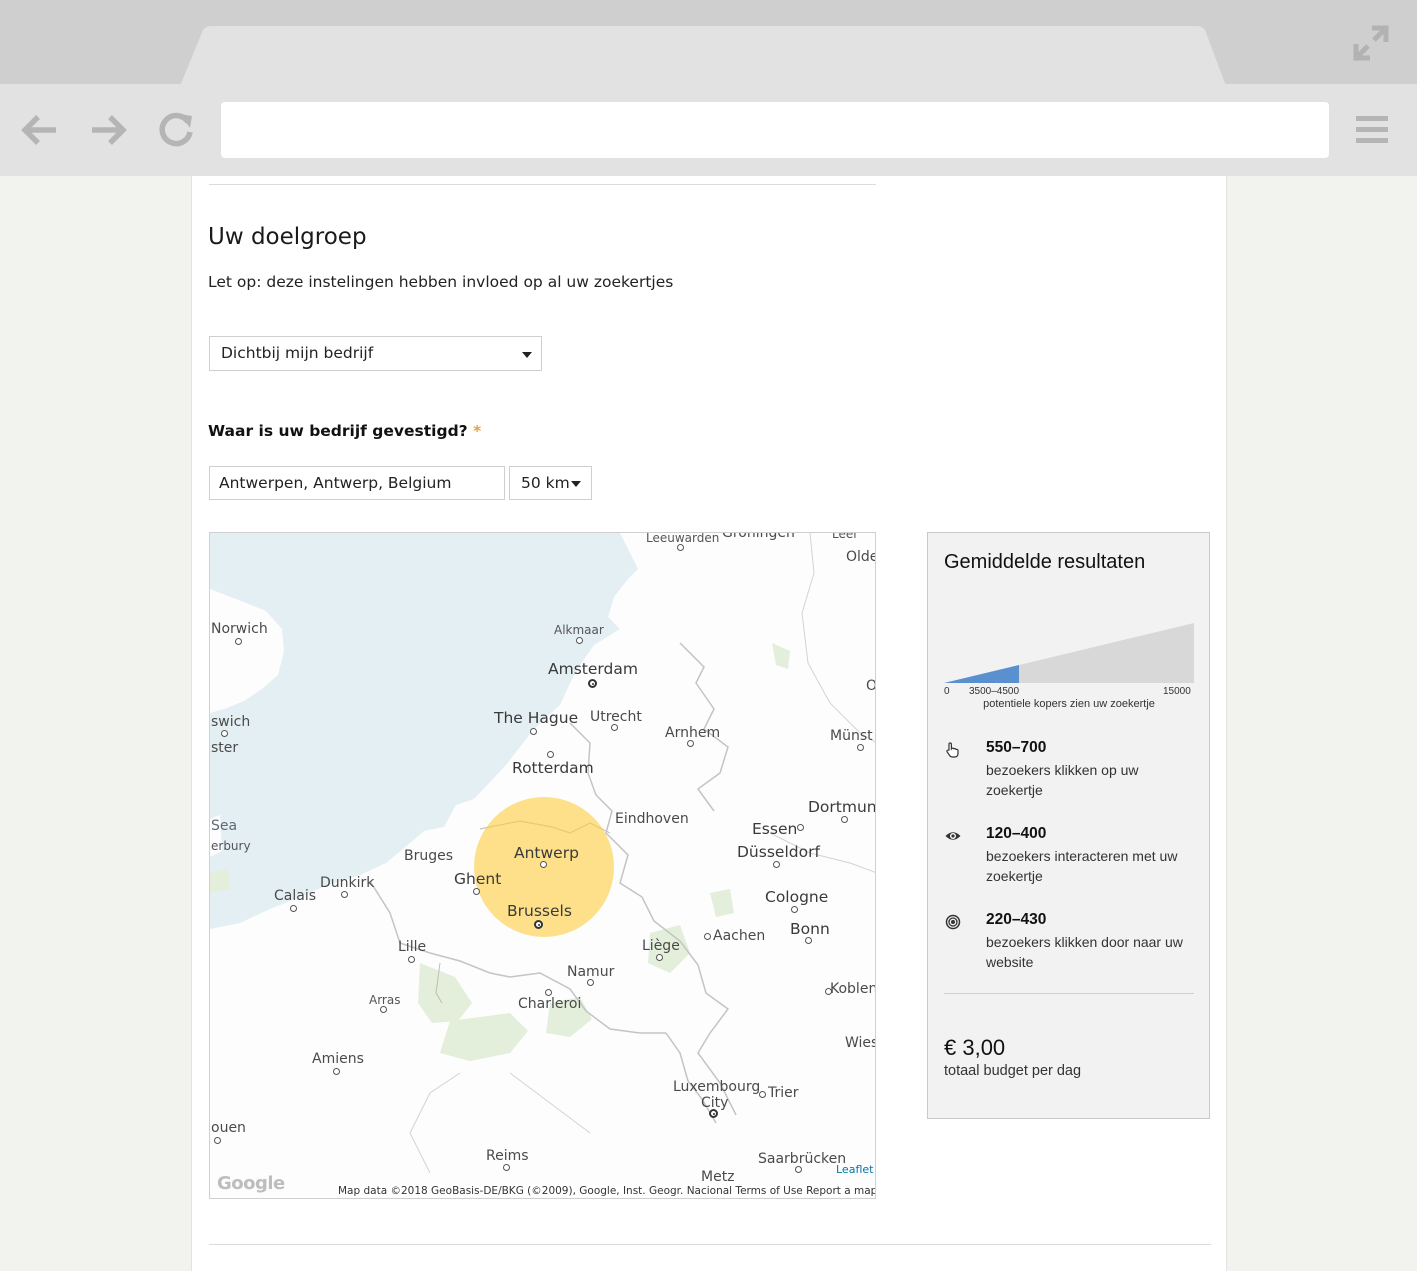  What do you see at coordinates (553, 768) in the screenshot?
I see `map-city-label: Rotterdam` at bounding box center [553, 768].